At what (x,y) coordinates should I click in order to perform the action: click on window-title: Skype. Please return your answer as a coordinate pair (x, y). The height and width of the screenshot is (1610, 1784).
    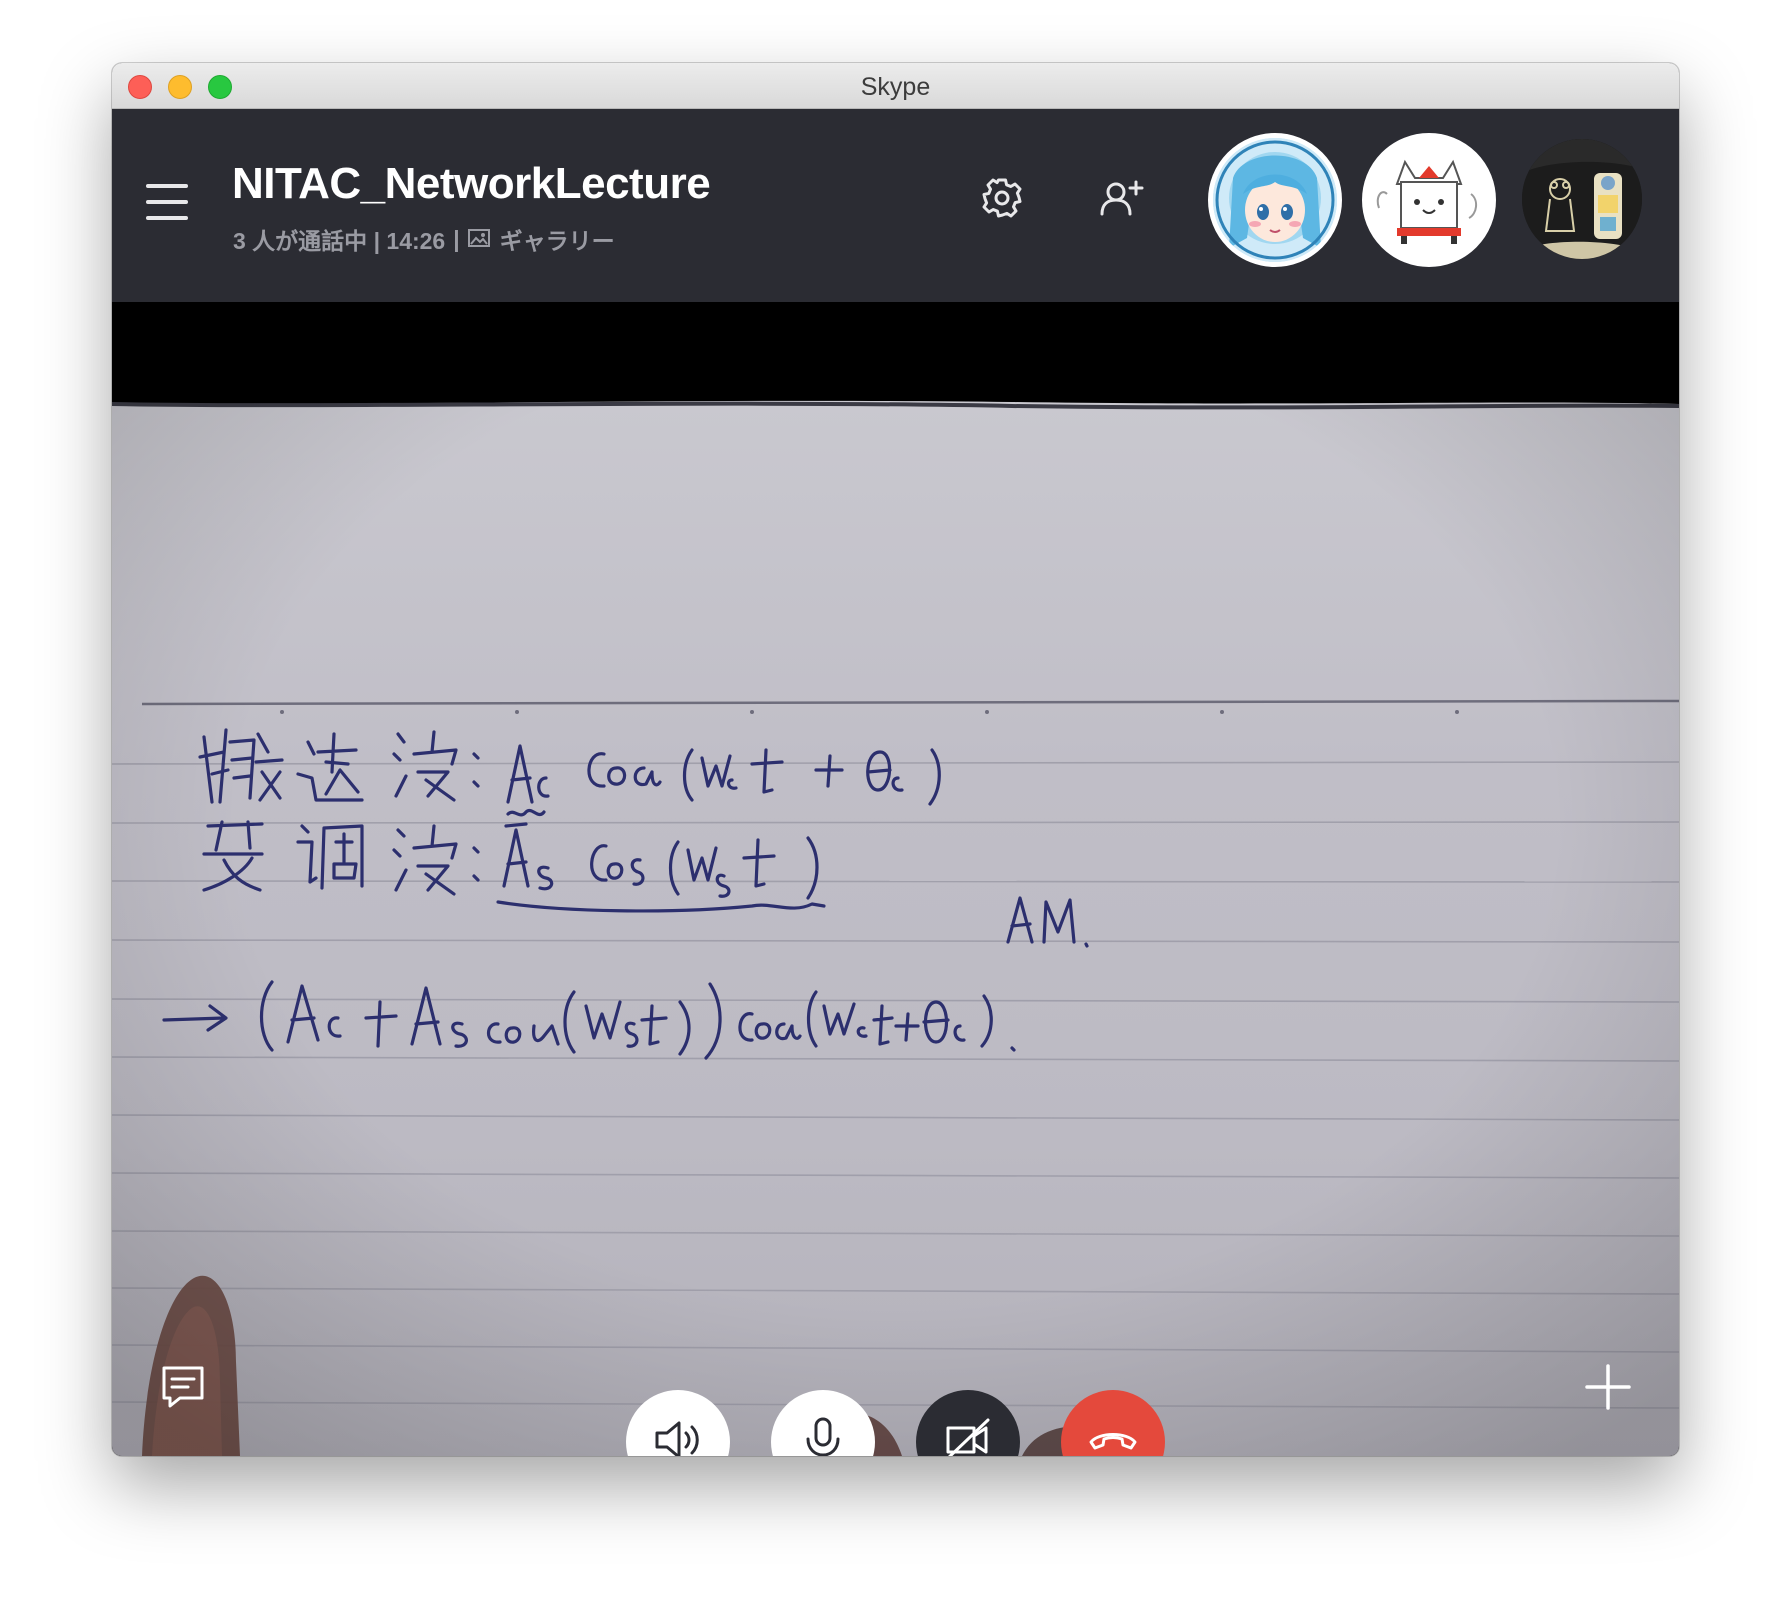
    Looking at the image, I should click on (895, 87).